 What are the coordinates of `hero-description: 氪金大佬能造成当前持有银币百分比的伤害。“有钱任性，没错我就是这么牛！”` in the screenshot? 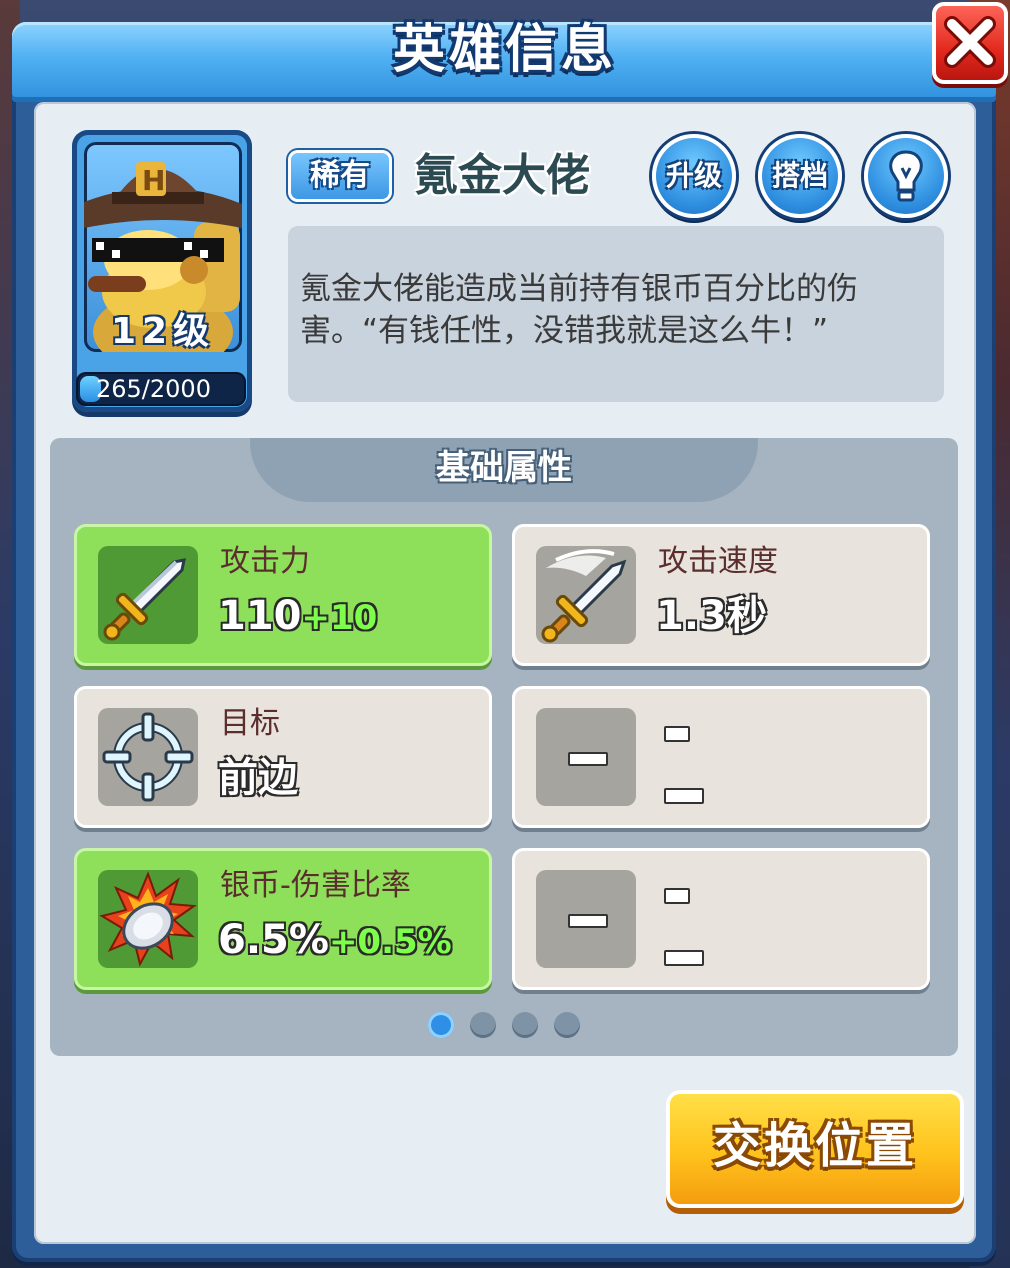 It's located at (579, 310).